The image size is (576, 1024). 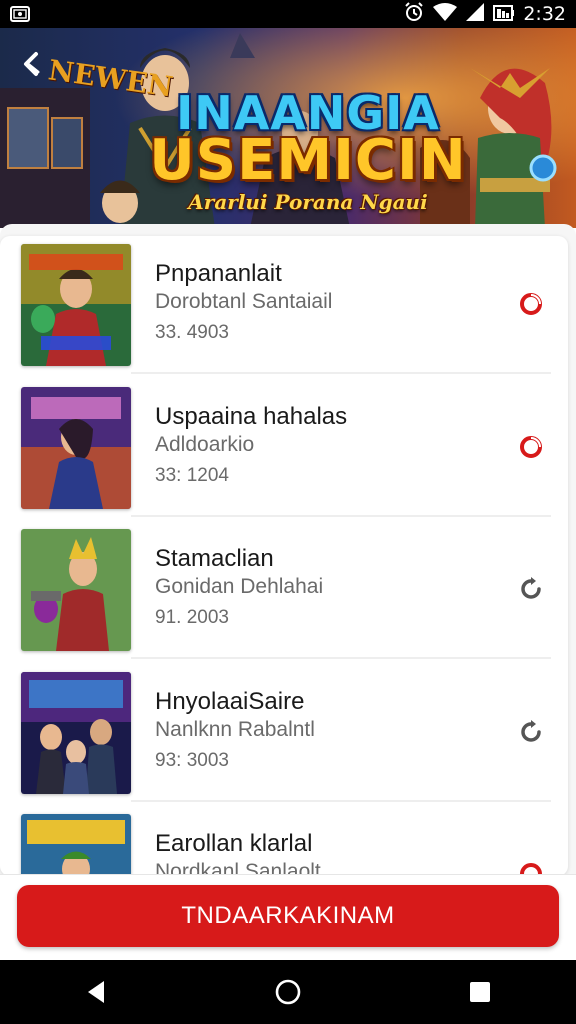 What do you see at coordinates (475, 14) in the screenshot?
I see `signal-icon` at bounding box center [475, 14].